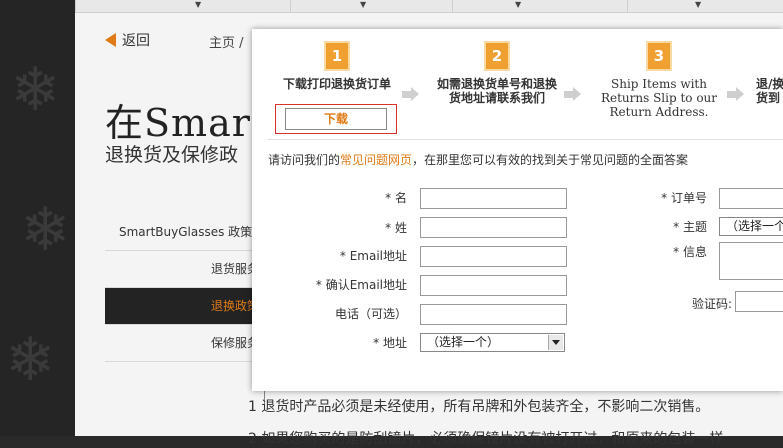 Image resolution: width=783 pixels, height=448 pixels. Describe the element at coordinates (751, 198) in the screenshot. I see `order-number-field` at that location.